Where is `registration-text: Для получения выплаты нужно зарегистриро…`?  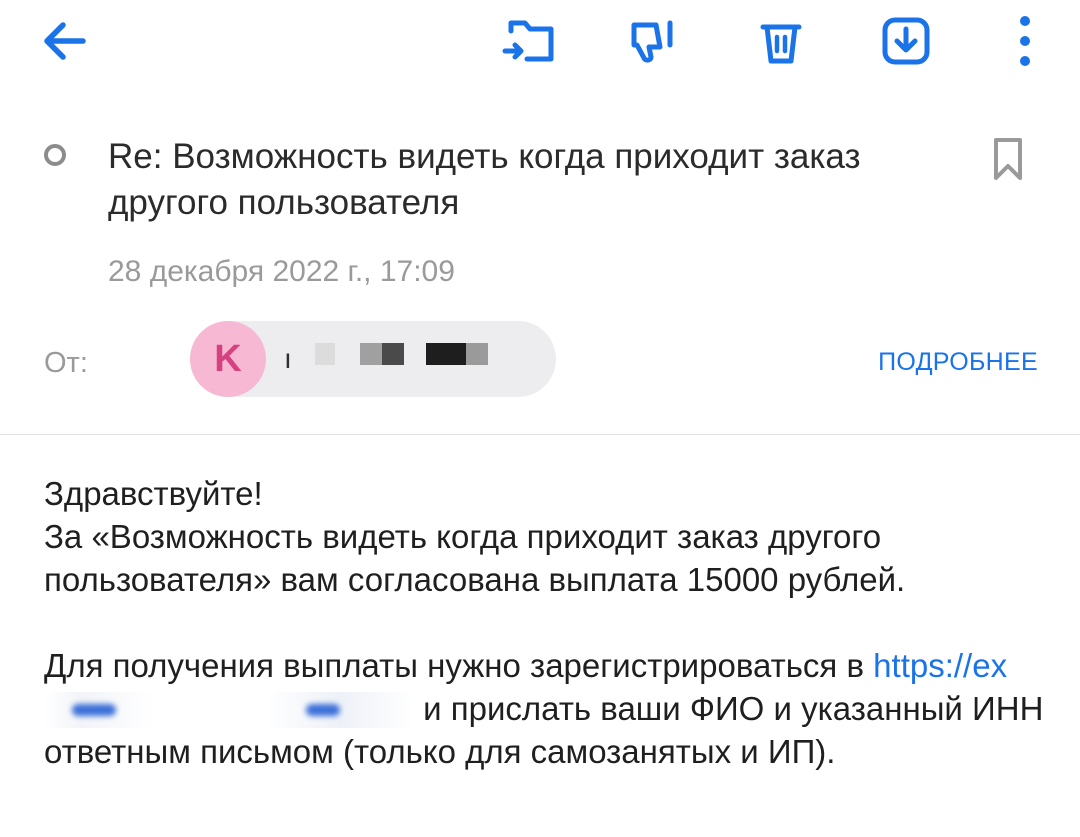
registration-text: Для получения выплаты нужно зарегистриро… is located at coordinates (454, 665).